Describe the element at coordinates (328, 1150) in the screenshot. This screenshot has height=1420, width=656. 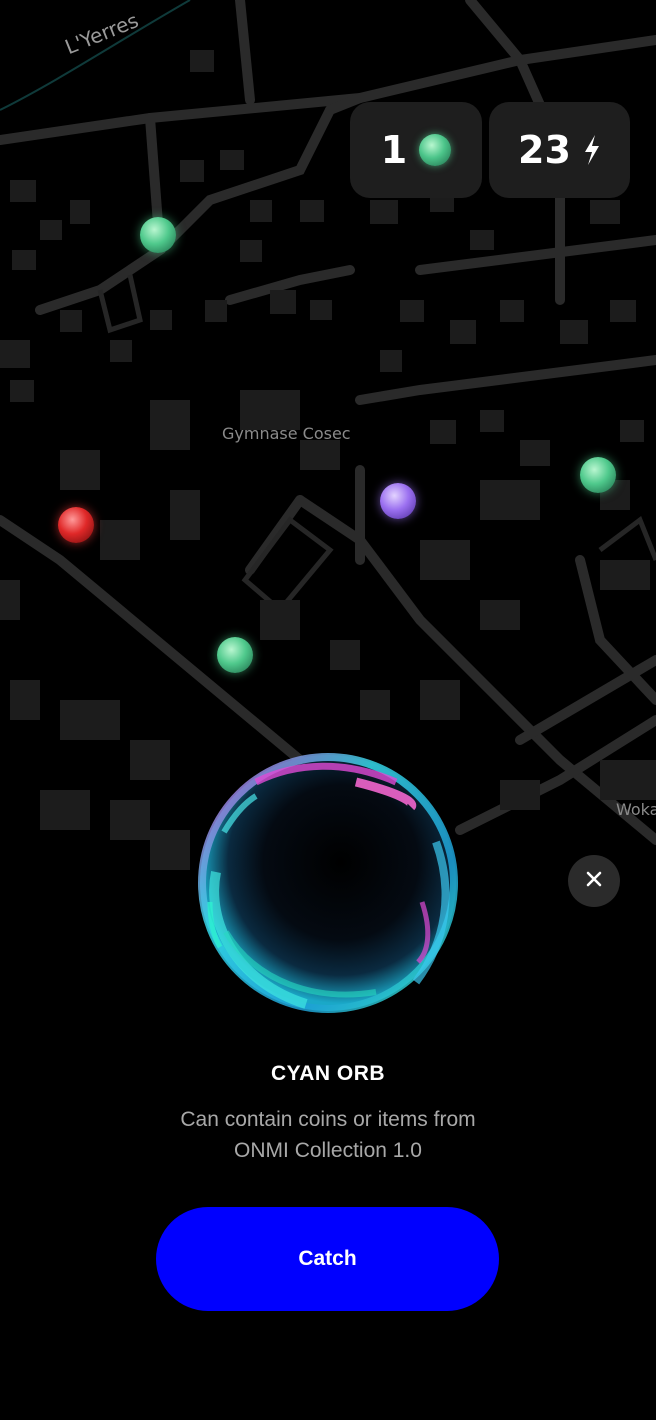
I see `orb-description-line-2: ONMI Collection 1.0` at that location.